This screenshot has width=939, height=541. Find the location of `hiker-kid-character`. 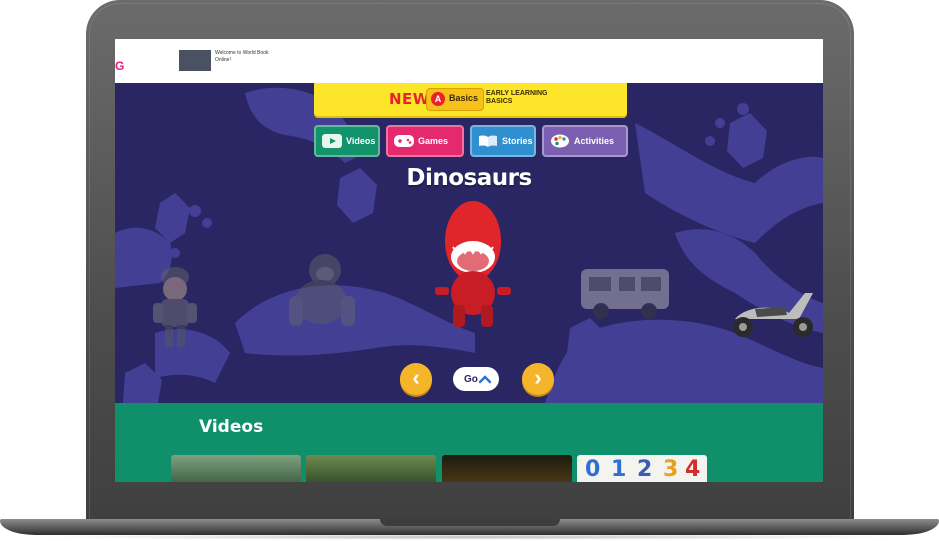

hiker-kid-character is located at coordinates (175, 307).